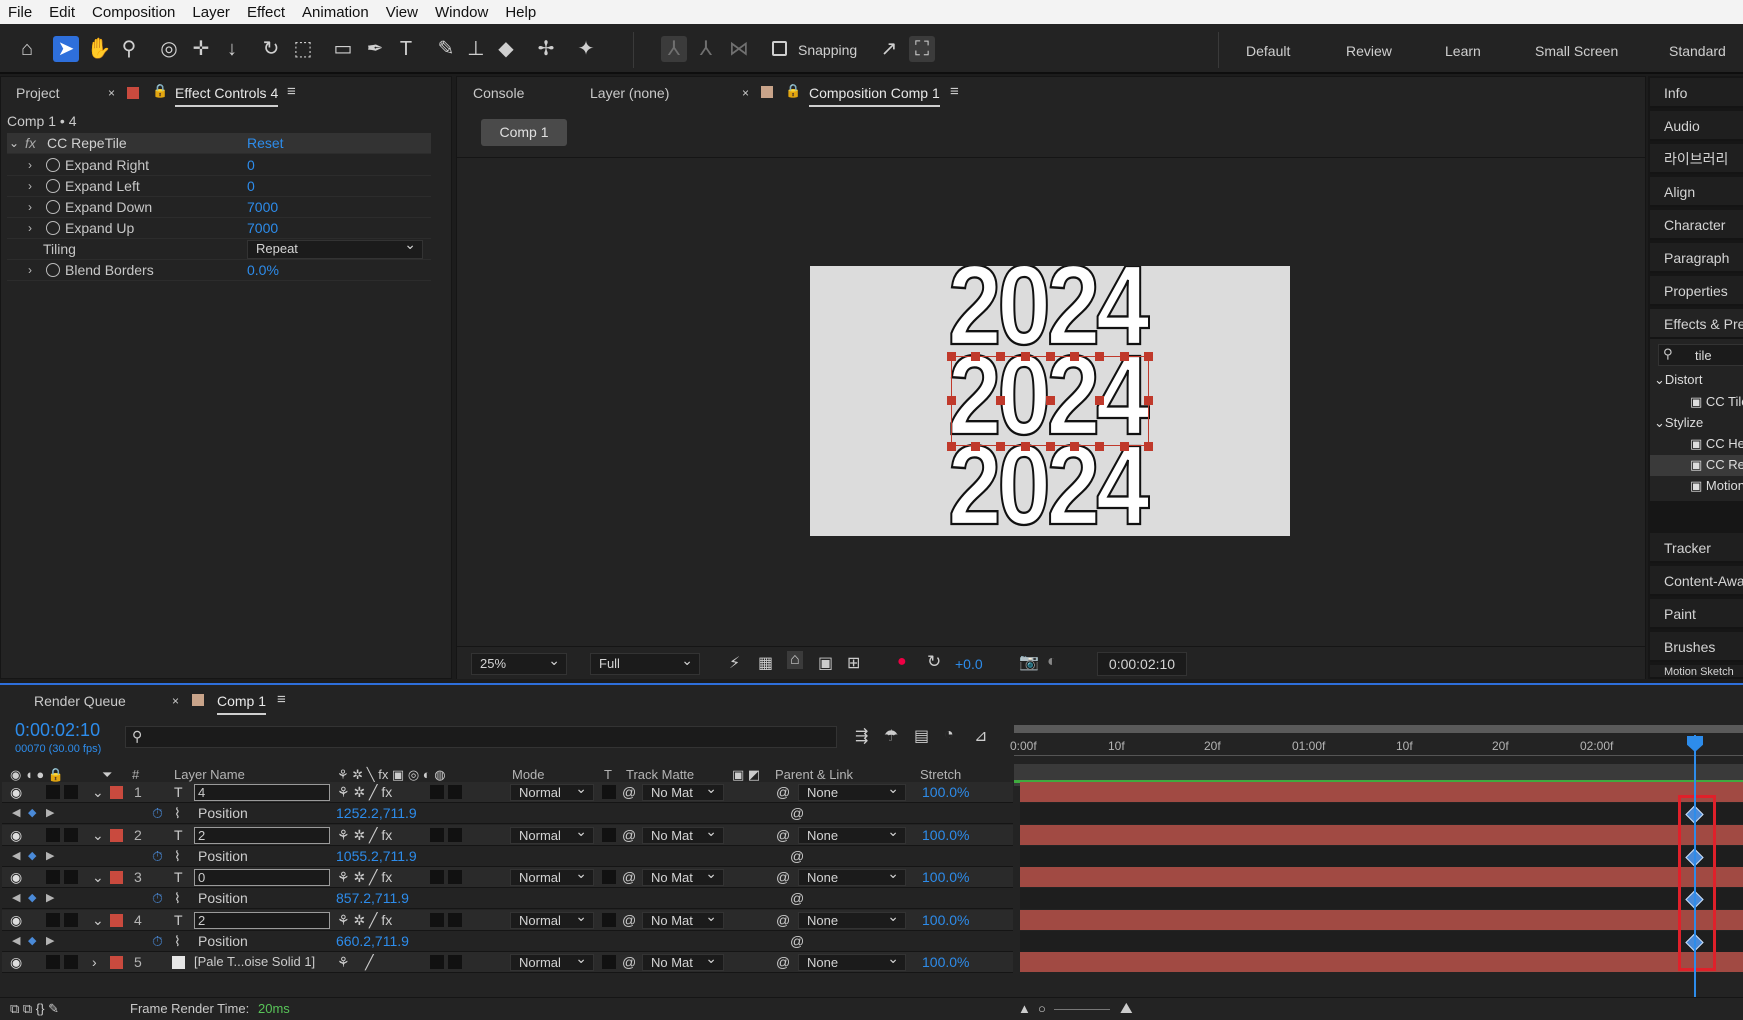  Describe the element at coordinates (1678, 380) in the screenshot. I see `group-distort: ⌄Distort` at that location.